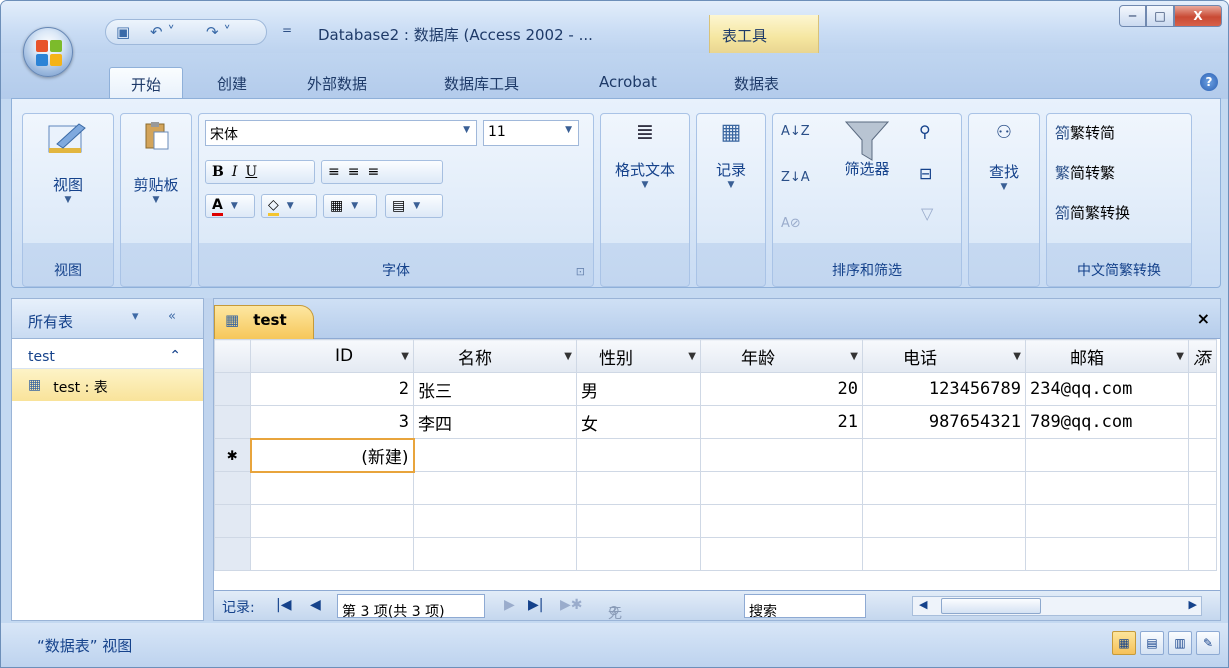 This screenshot has width=1229, height=668. Describe the element at coordinates (638, 422) in the screenshot. I see `cell-sex: 女` at that location.